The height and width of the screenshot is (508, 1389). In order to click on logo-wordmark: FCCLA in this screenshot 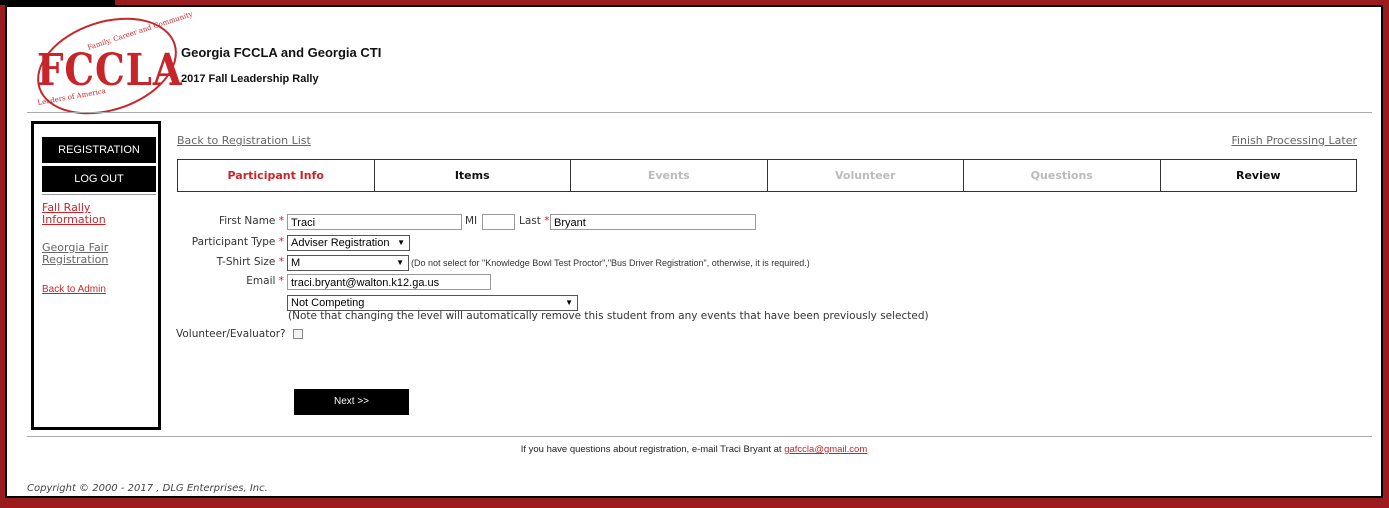, I will do `click(110, 70)`.